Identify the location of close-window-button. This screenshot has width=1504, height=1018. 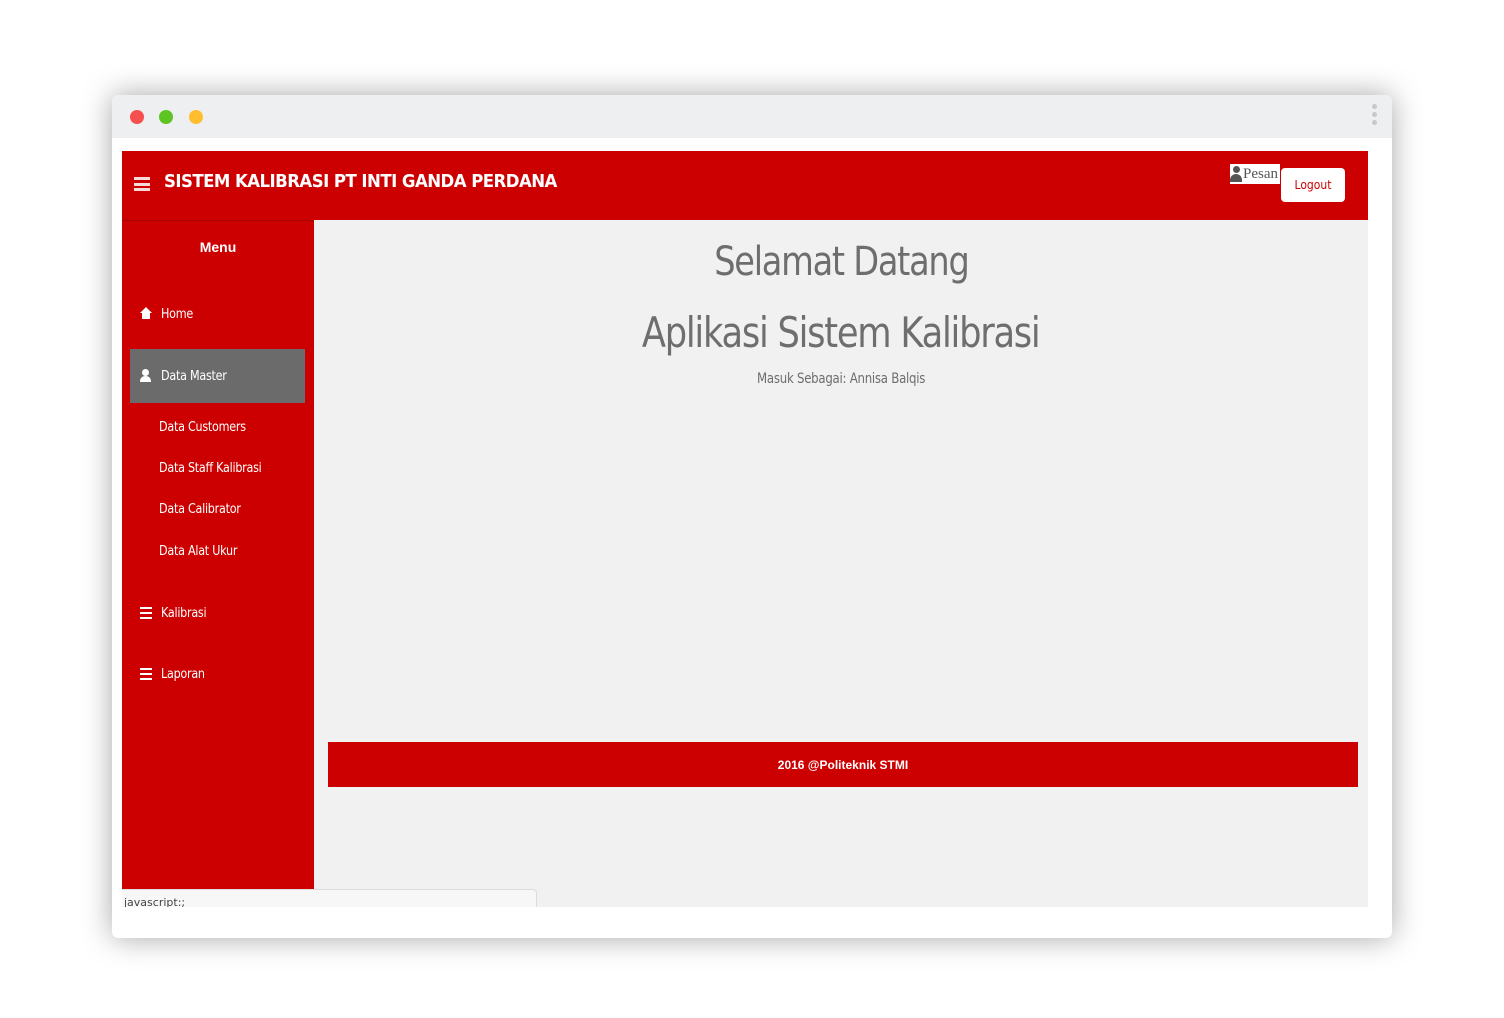
(137, 117).